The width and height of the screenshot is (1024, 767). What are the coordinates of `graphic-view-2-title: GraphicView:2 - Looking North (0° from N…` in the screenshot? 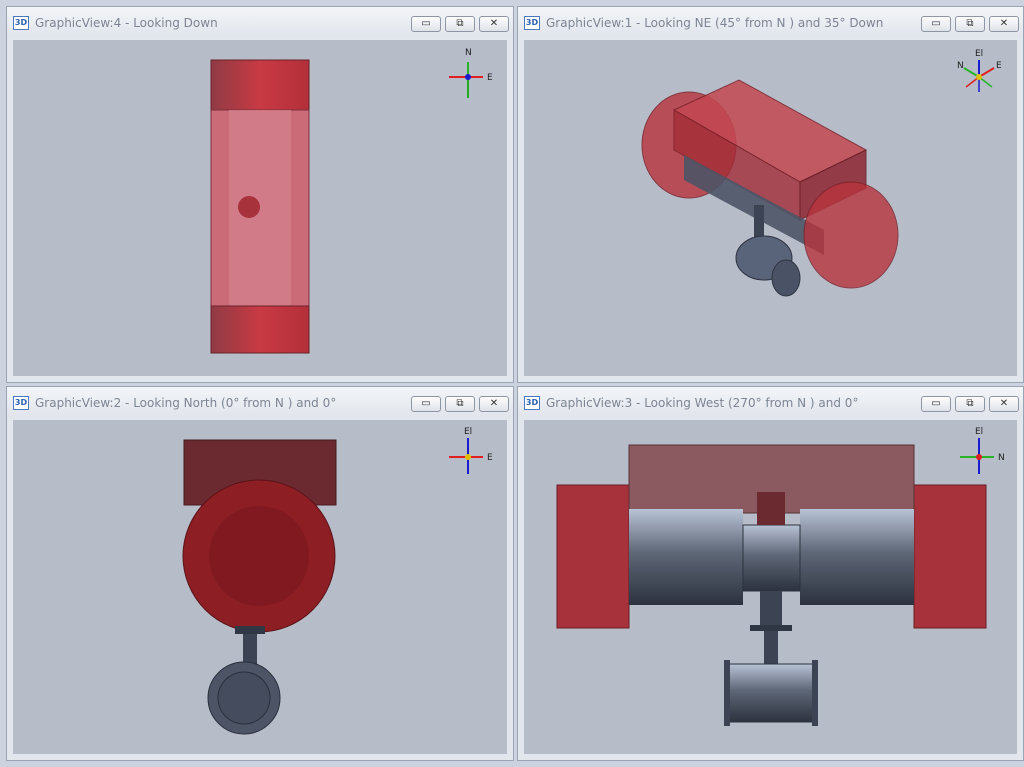 It's located at (186, 403).